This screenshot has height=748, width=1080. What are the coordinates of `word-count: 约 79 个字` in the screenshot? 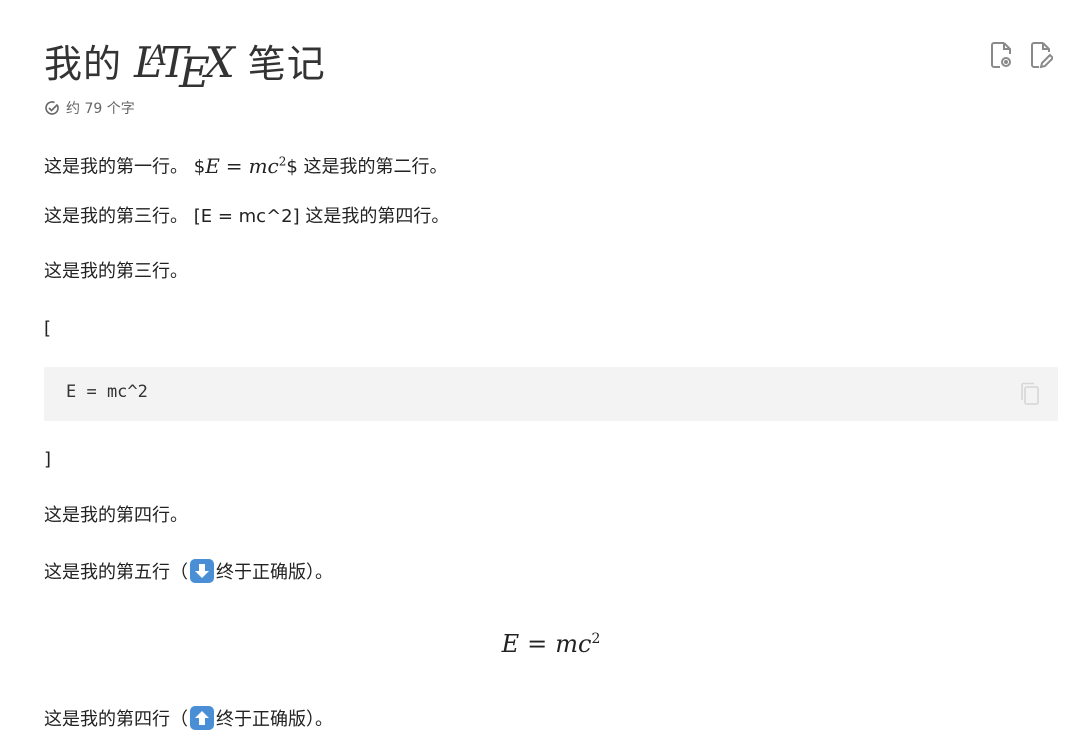 It's located at (89, 108).